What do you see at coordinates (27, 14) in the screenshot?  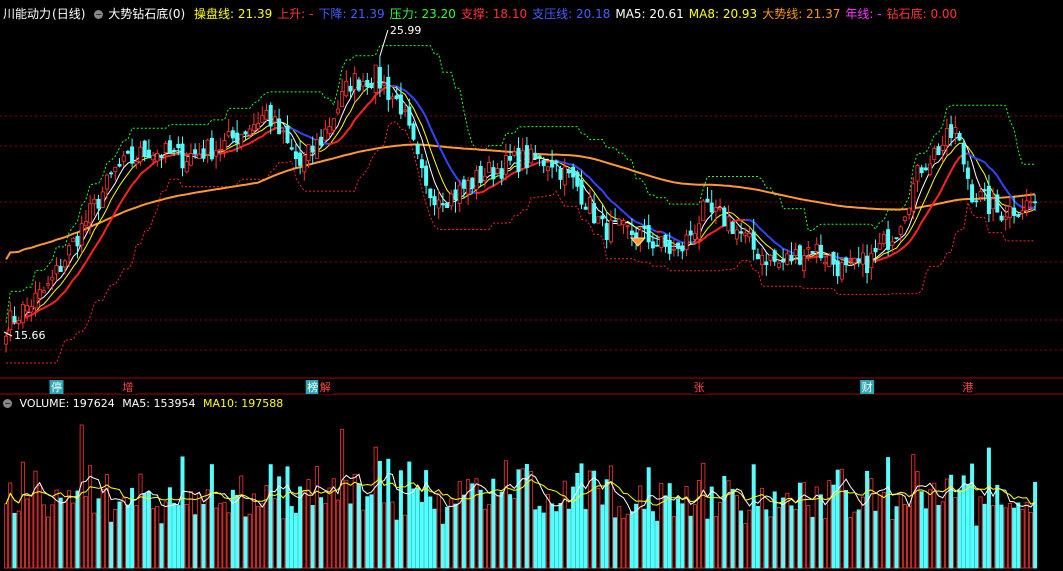 I see `stock-name: 川能动力` at bounding box center [27, 14].